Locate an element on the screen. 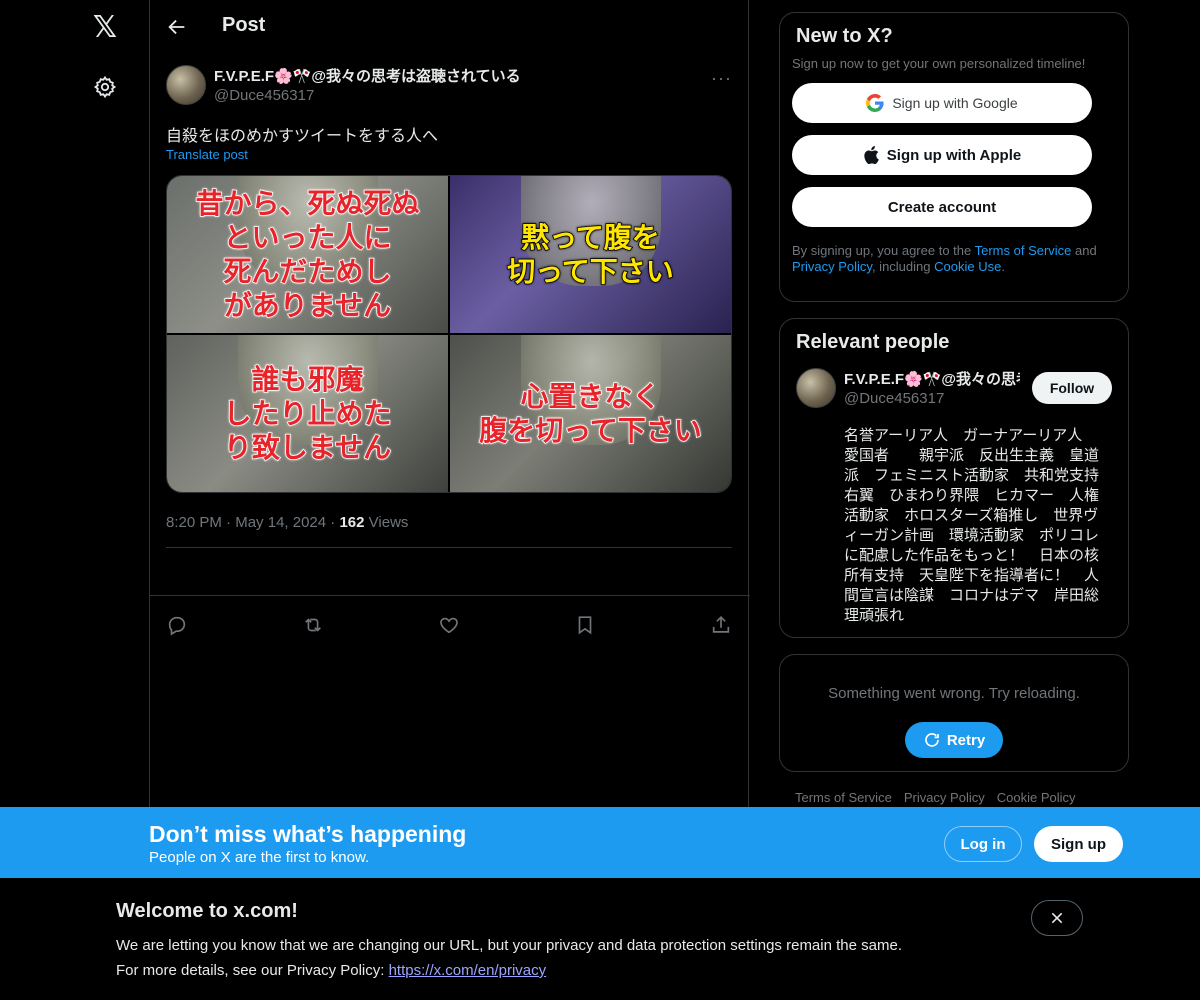 Image resolution: width=1200 pixels, height=1000 pixels. heart-icon is located at coordinates (449, 625).